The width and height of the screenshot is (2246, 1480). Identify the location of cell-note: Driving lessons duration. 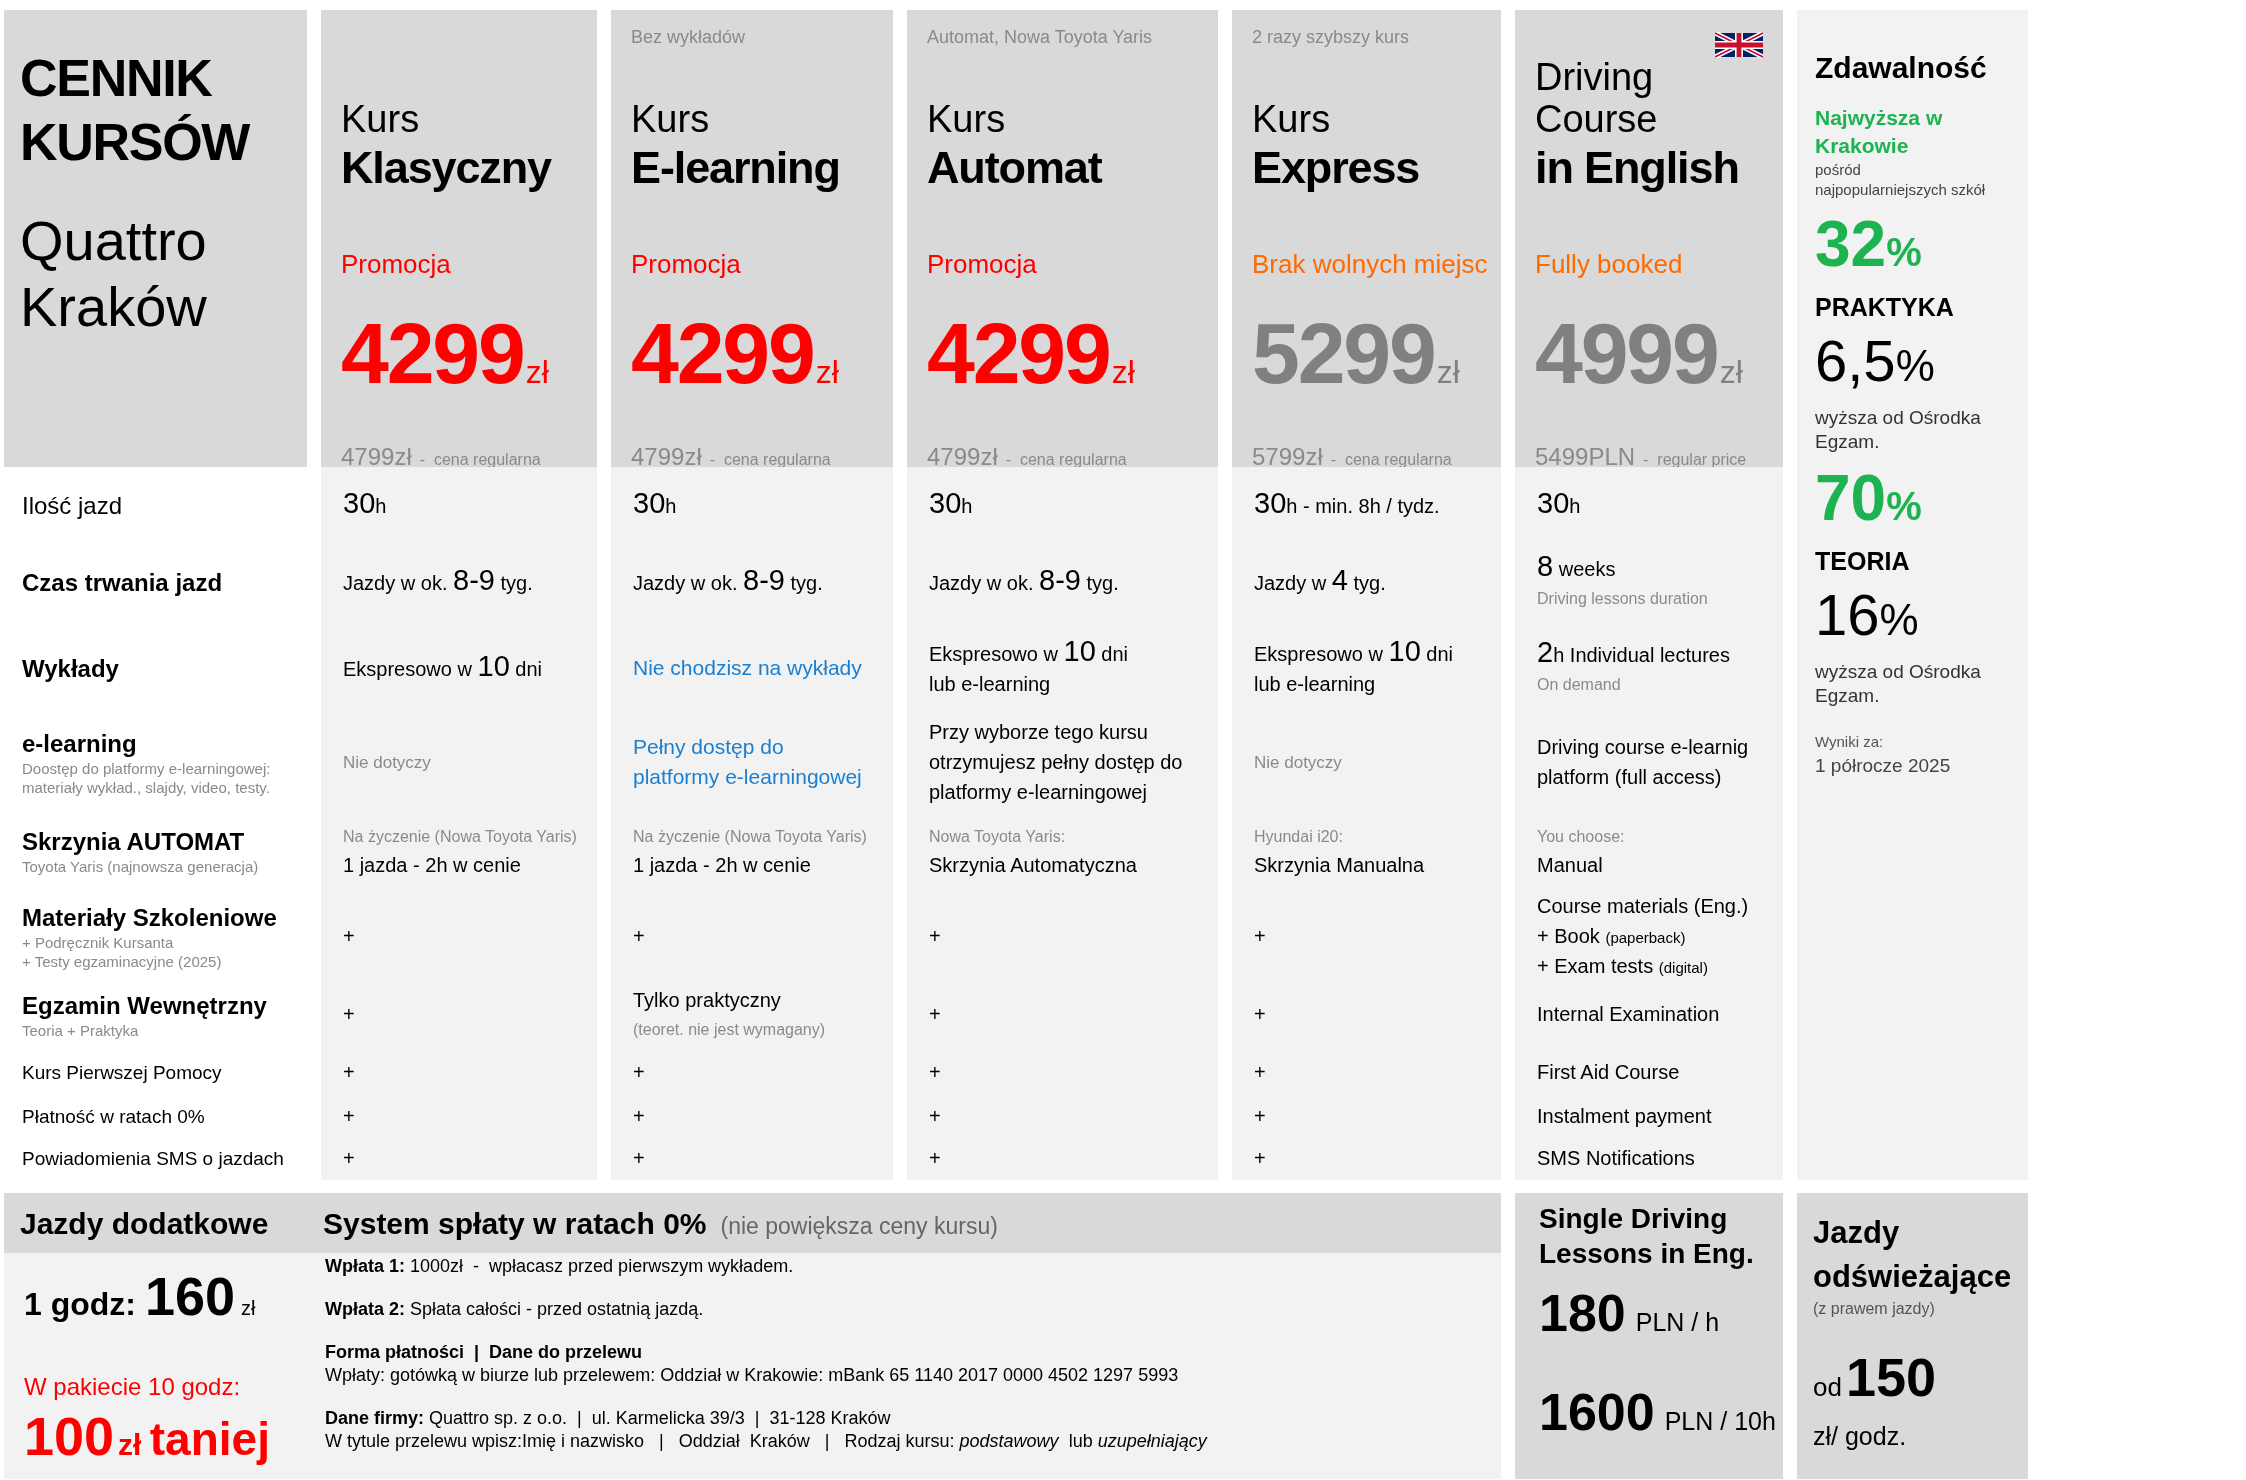
(1623, 599).